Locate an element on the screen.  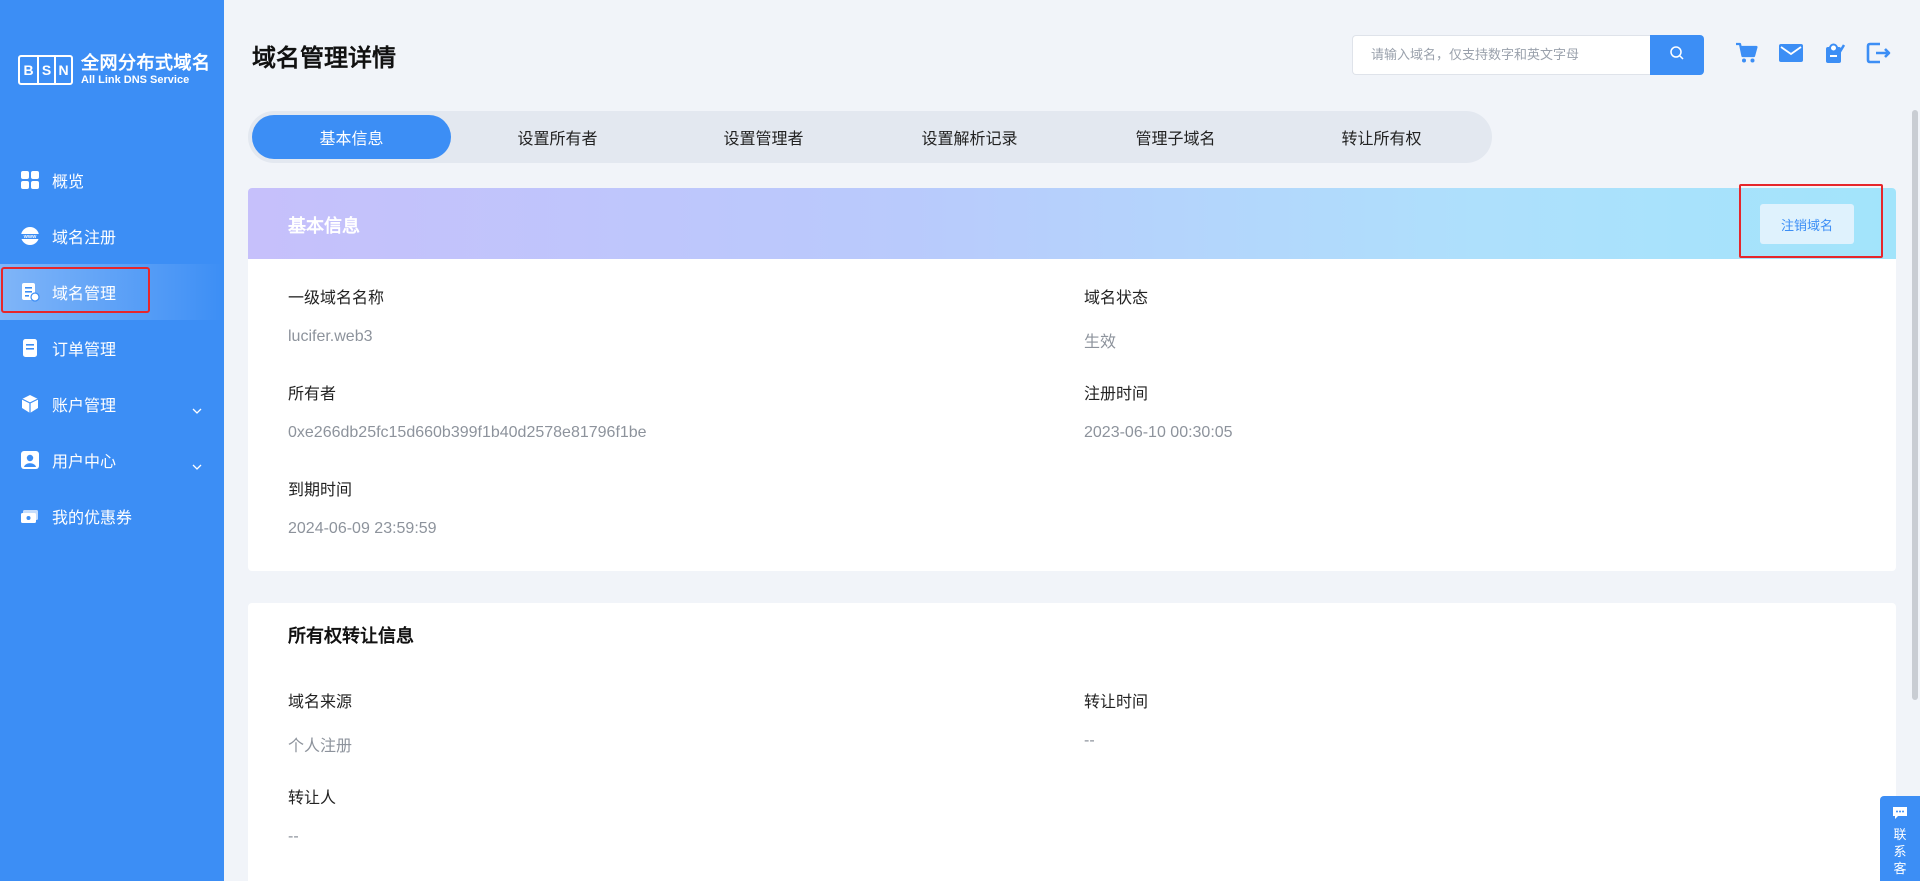
domain-name-field: 一级域名名称 lucifer.web3 is located at coordinates (336, 315).